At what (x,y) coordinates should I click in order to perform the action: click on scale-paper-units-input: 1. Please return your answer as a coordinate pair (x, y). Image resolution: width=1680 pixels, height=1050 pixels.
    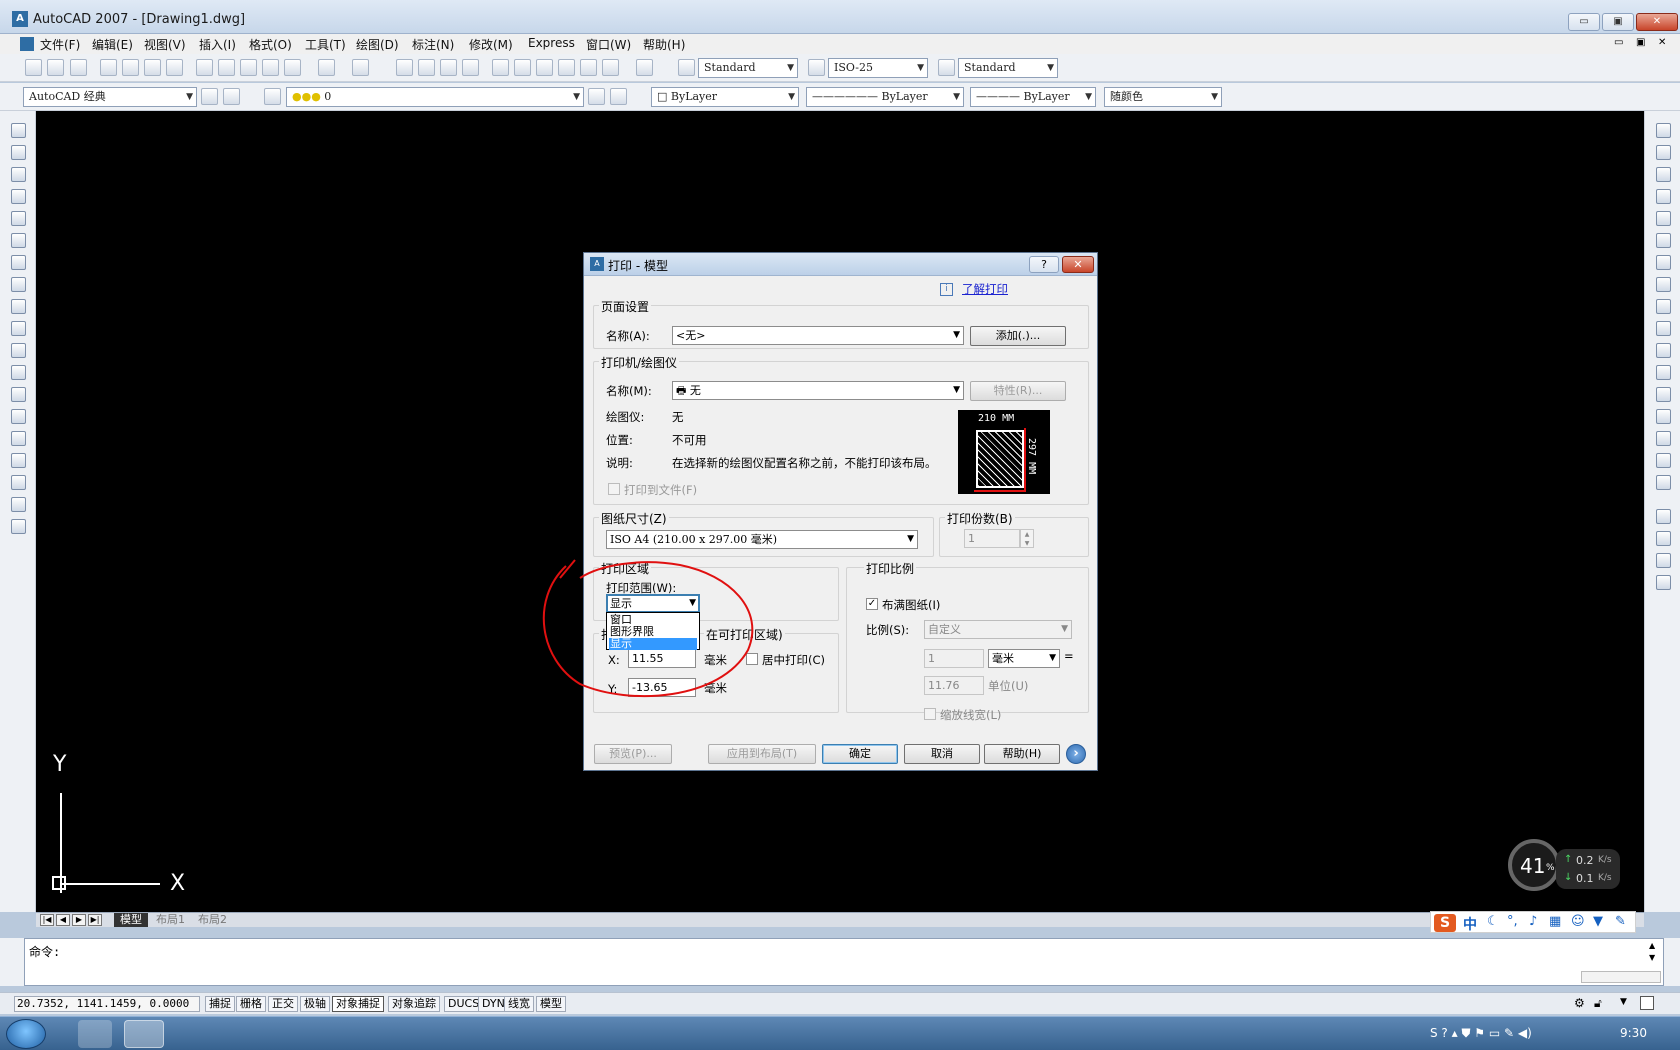
    Looking at the image, I should click on (954, 658).